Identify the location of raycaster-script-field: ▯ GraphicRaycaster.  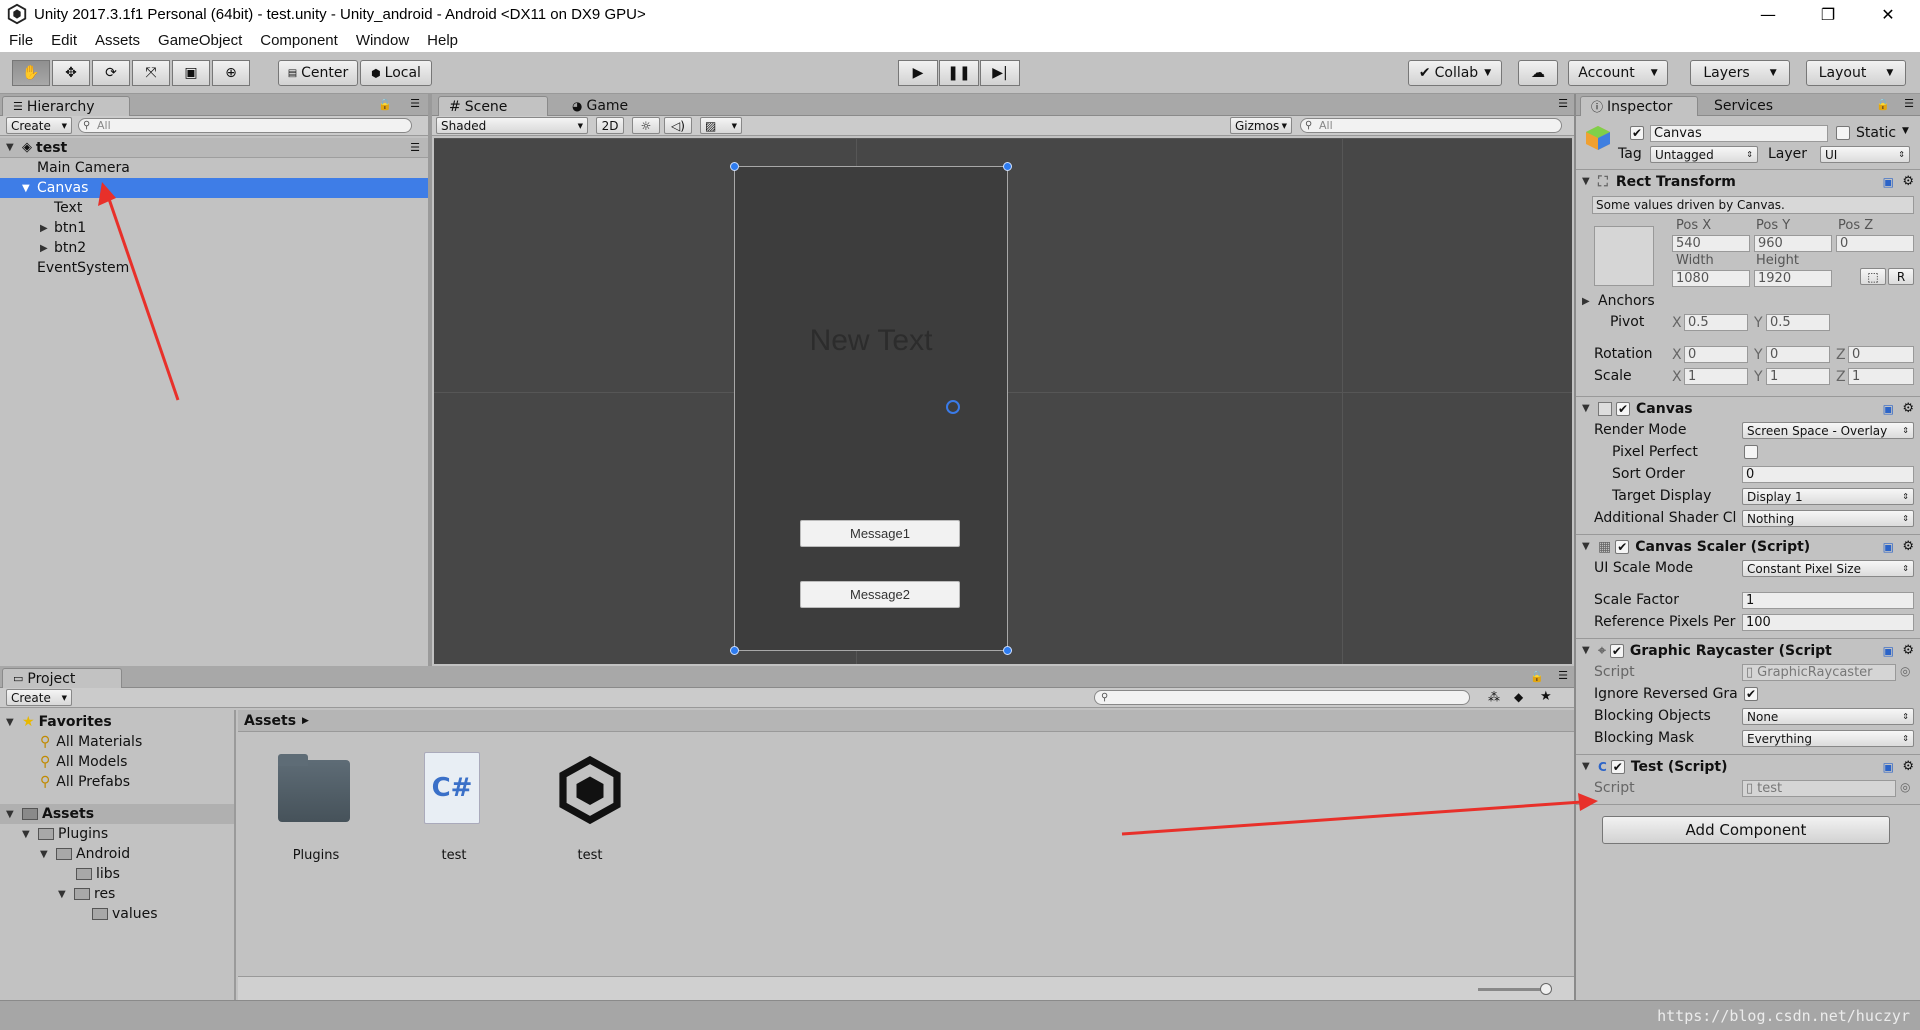
(1819, 672).